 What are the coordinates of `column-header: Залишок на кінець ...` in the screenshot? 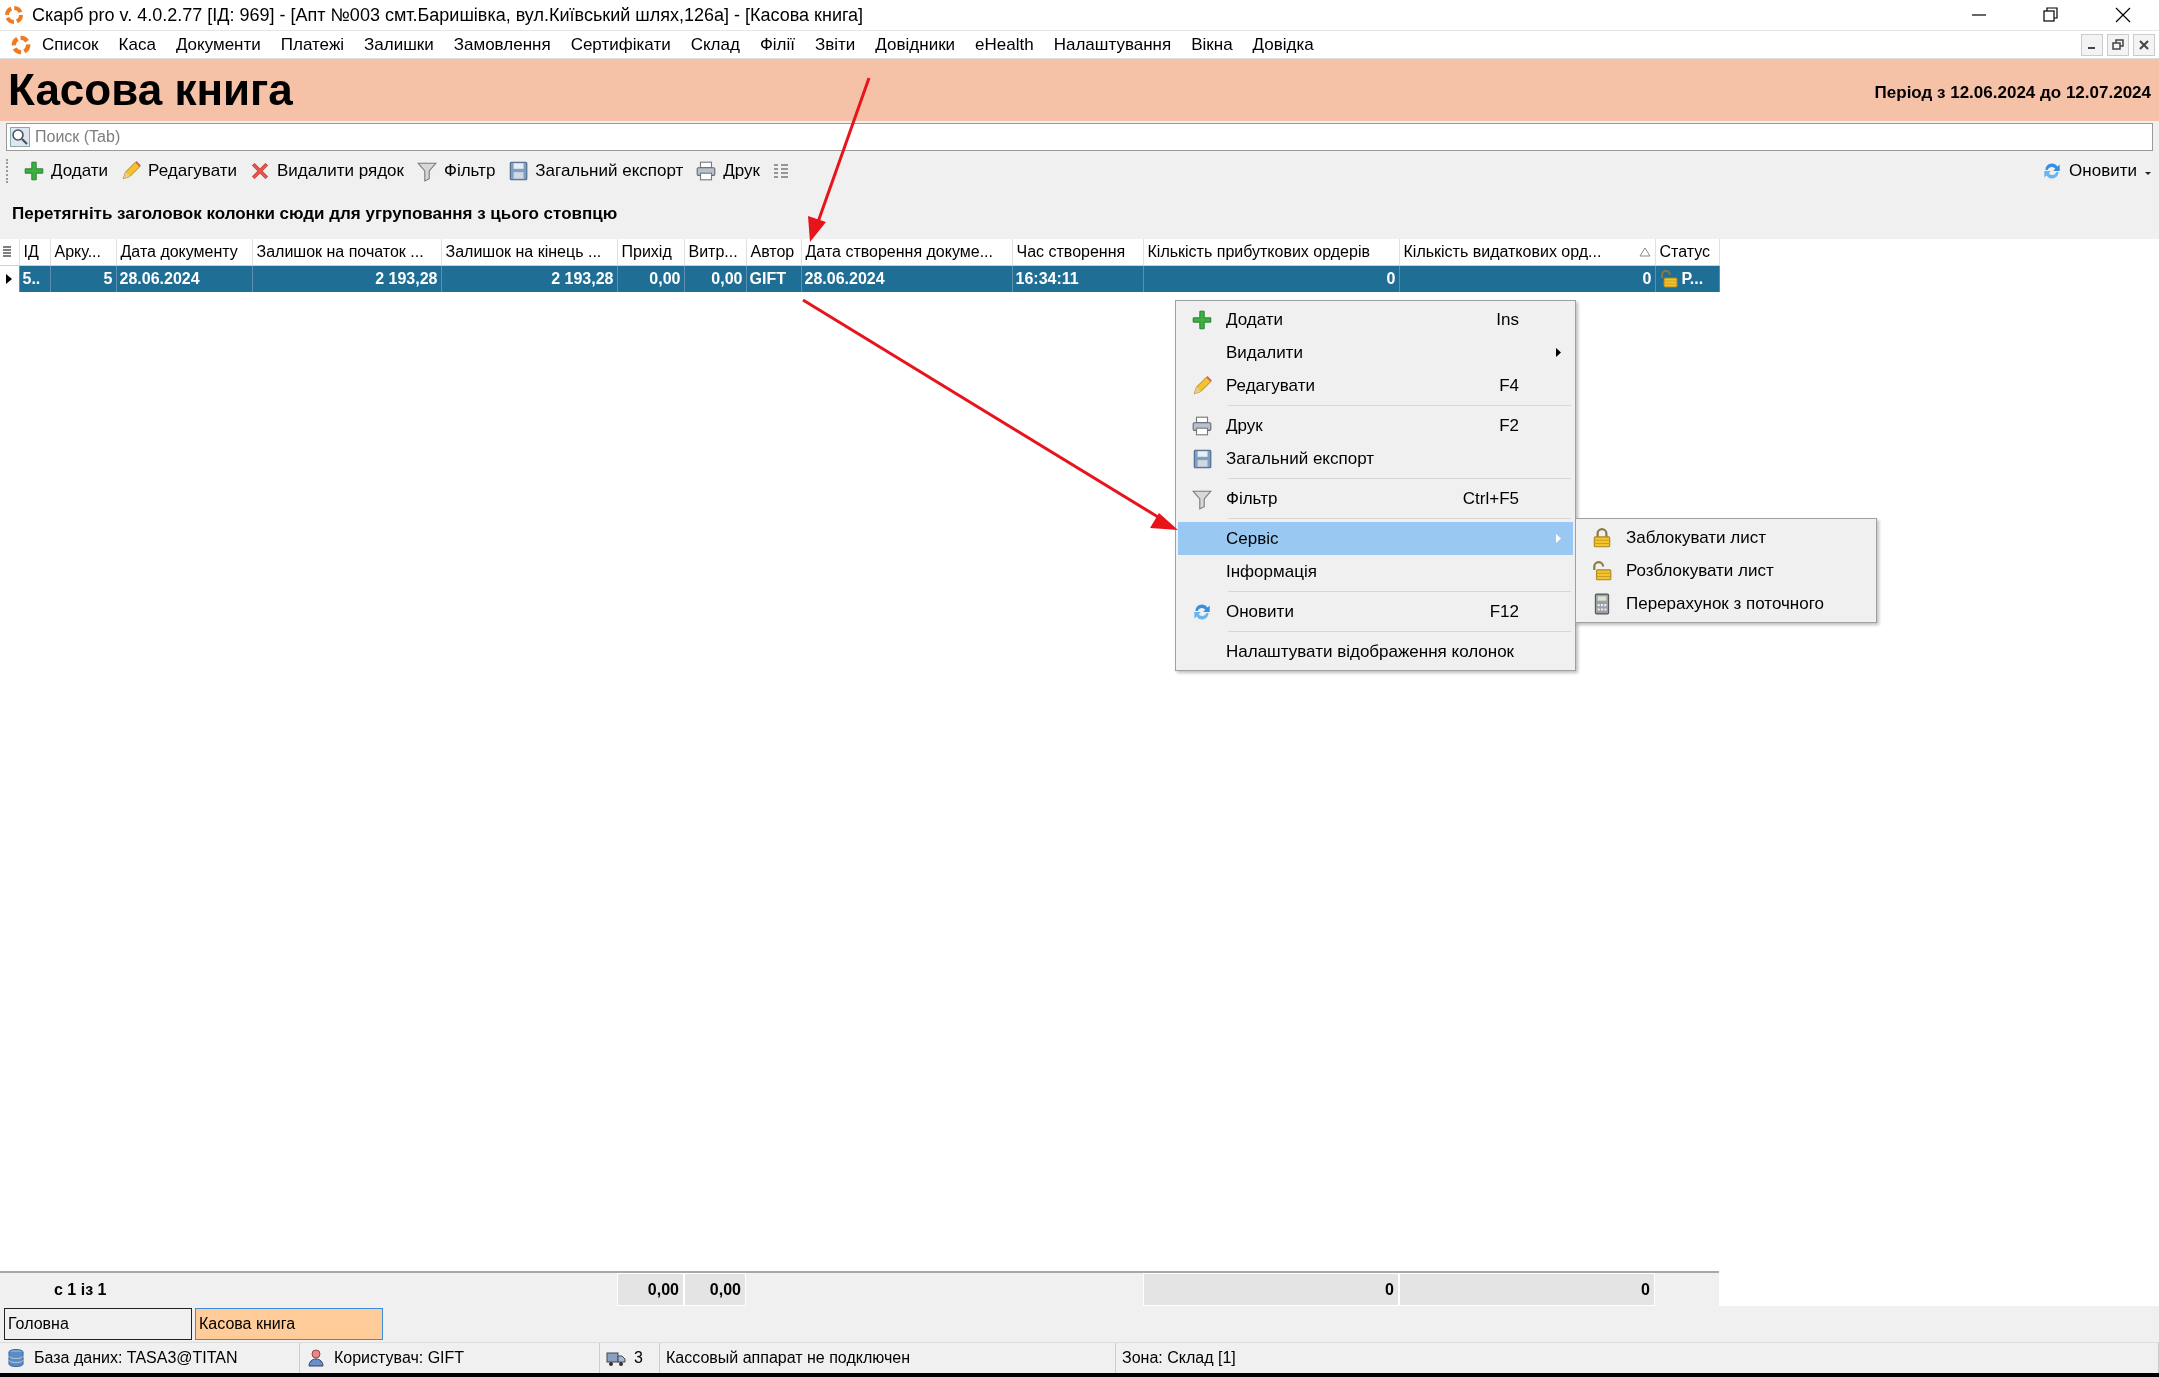 It's located at (529, 252).